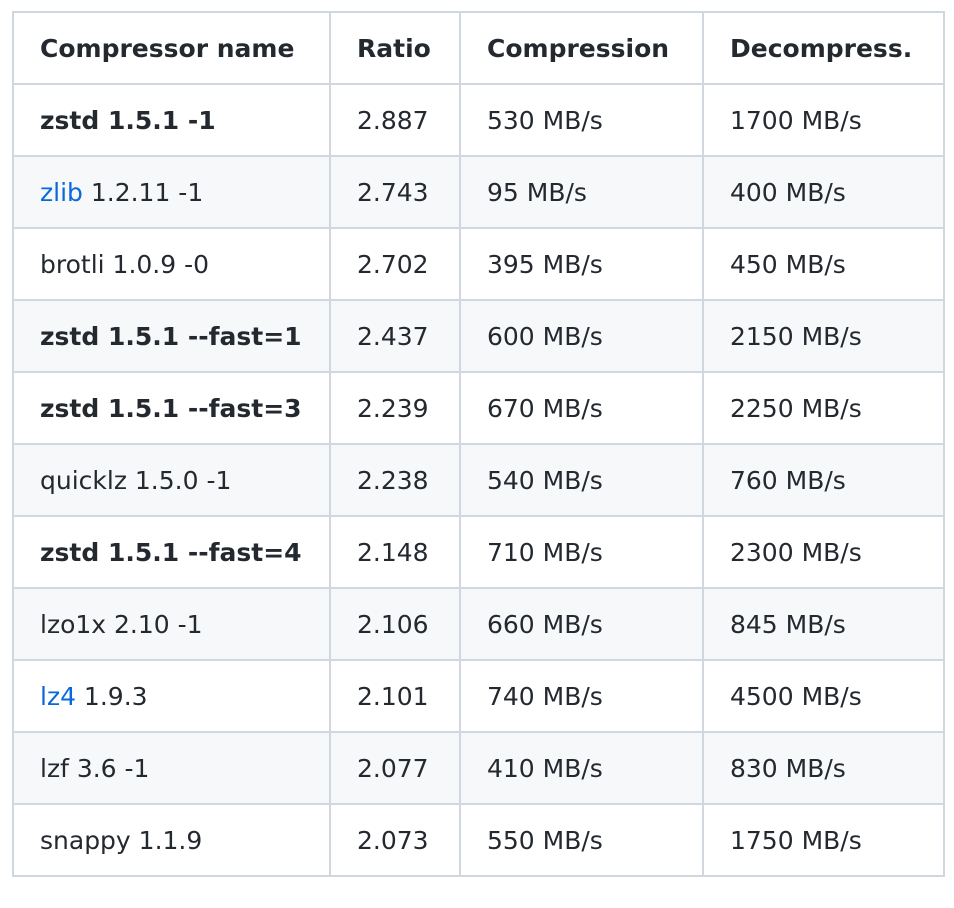 Image resolution: width=954 pixels, height=908 pixels. I want to click on compressor-name-text: brotli 1.0.9 -0, so click(125, 264).